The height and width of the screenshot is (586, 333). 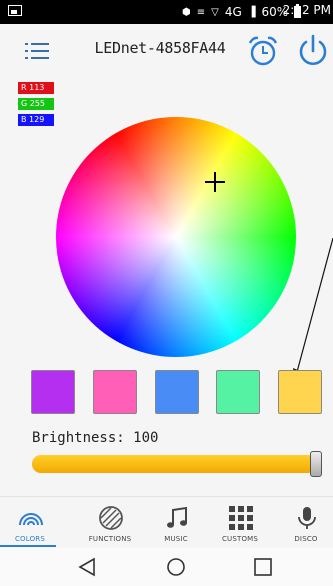 What do you see at coordinates (240, 539) in the screenshot?
I see `tab-customs-label: CUSTOMS` at bounding box center [240, 539].